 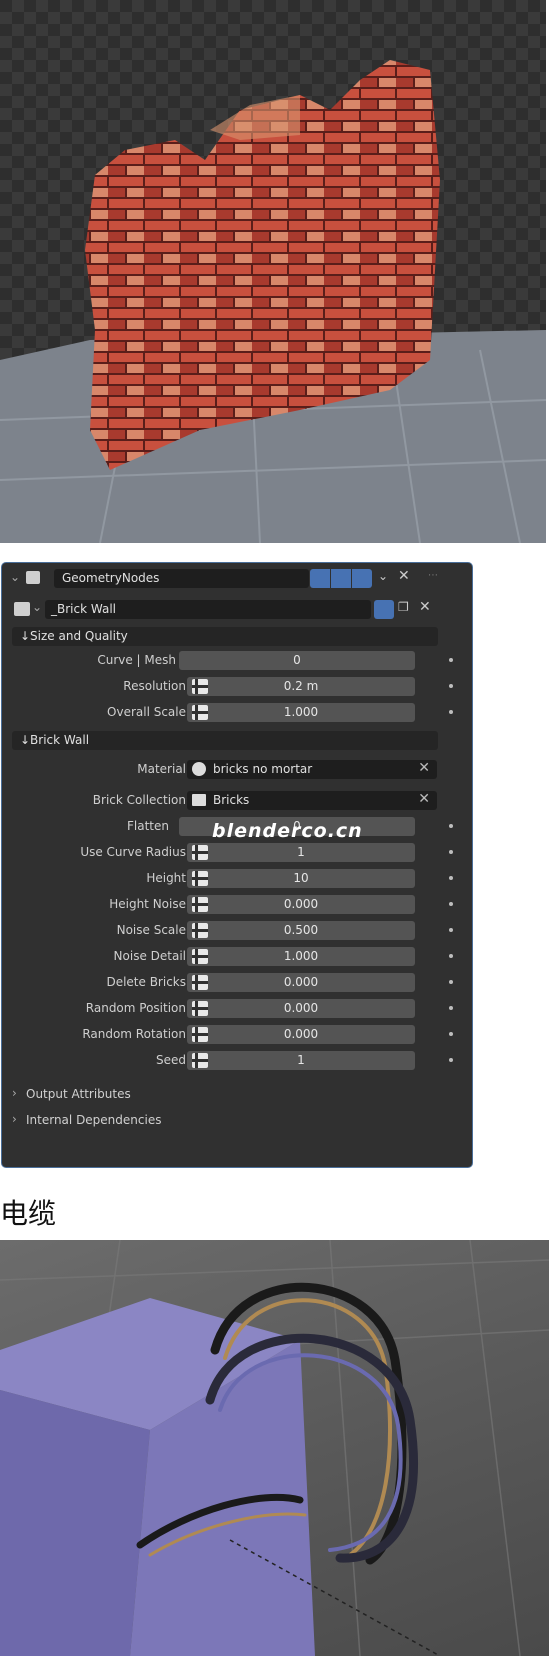 I want to click on param-value: 0, so click(x=297, y=660).